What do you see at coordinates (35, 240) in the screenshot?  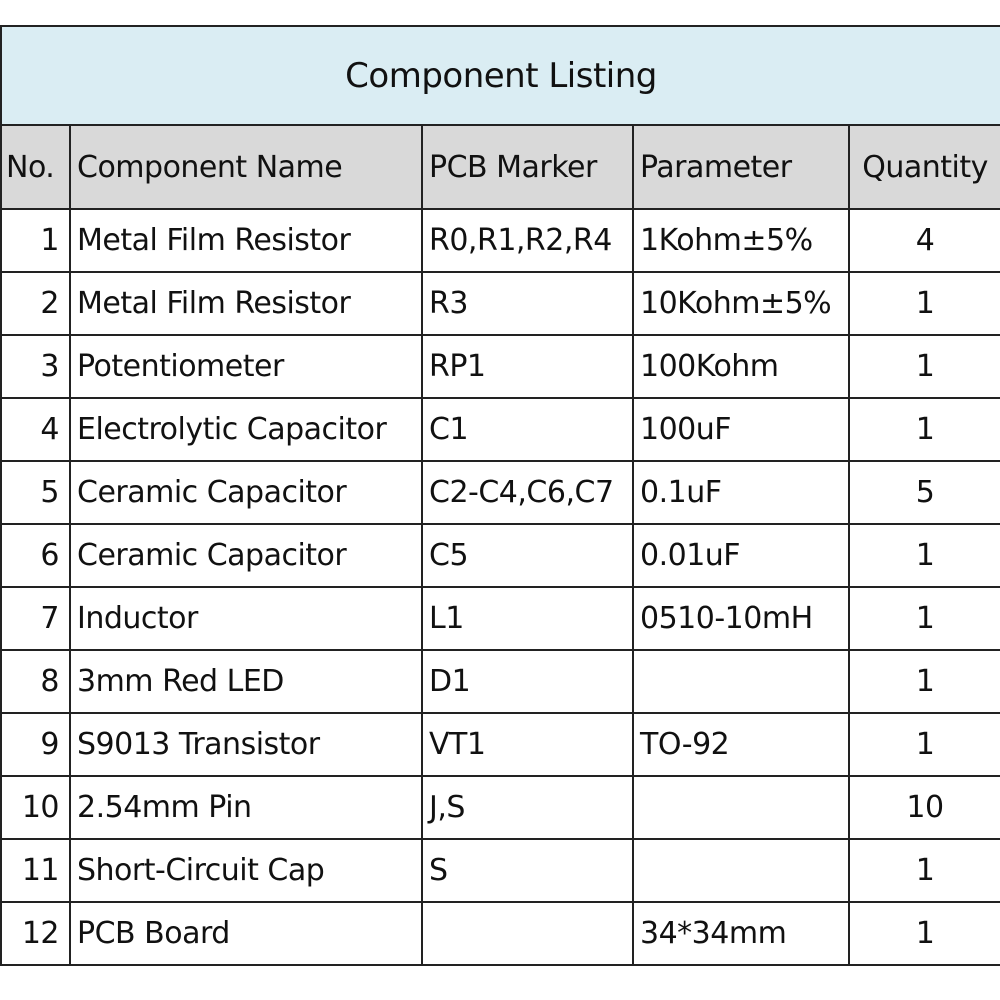 I see `cell-no: 1` at bounding box center [35, 240].